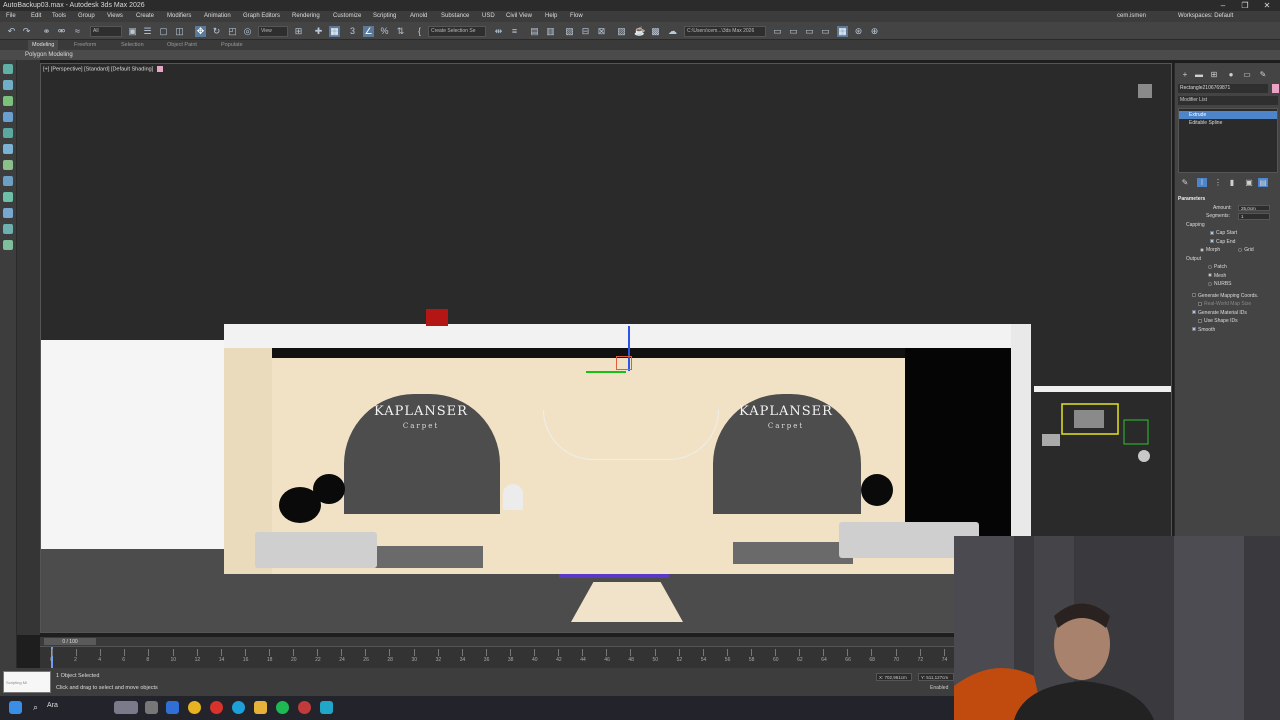 This screenshot has width=1280, height=720. What do you see at coordinates (1249, 182) in the screenshot?
I see `configure-sets-icon: ▣` at bounding box center [1249, 182].